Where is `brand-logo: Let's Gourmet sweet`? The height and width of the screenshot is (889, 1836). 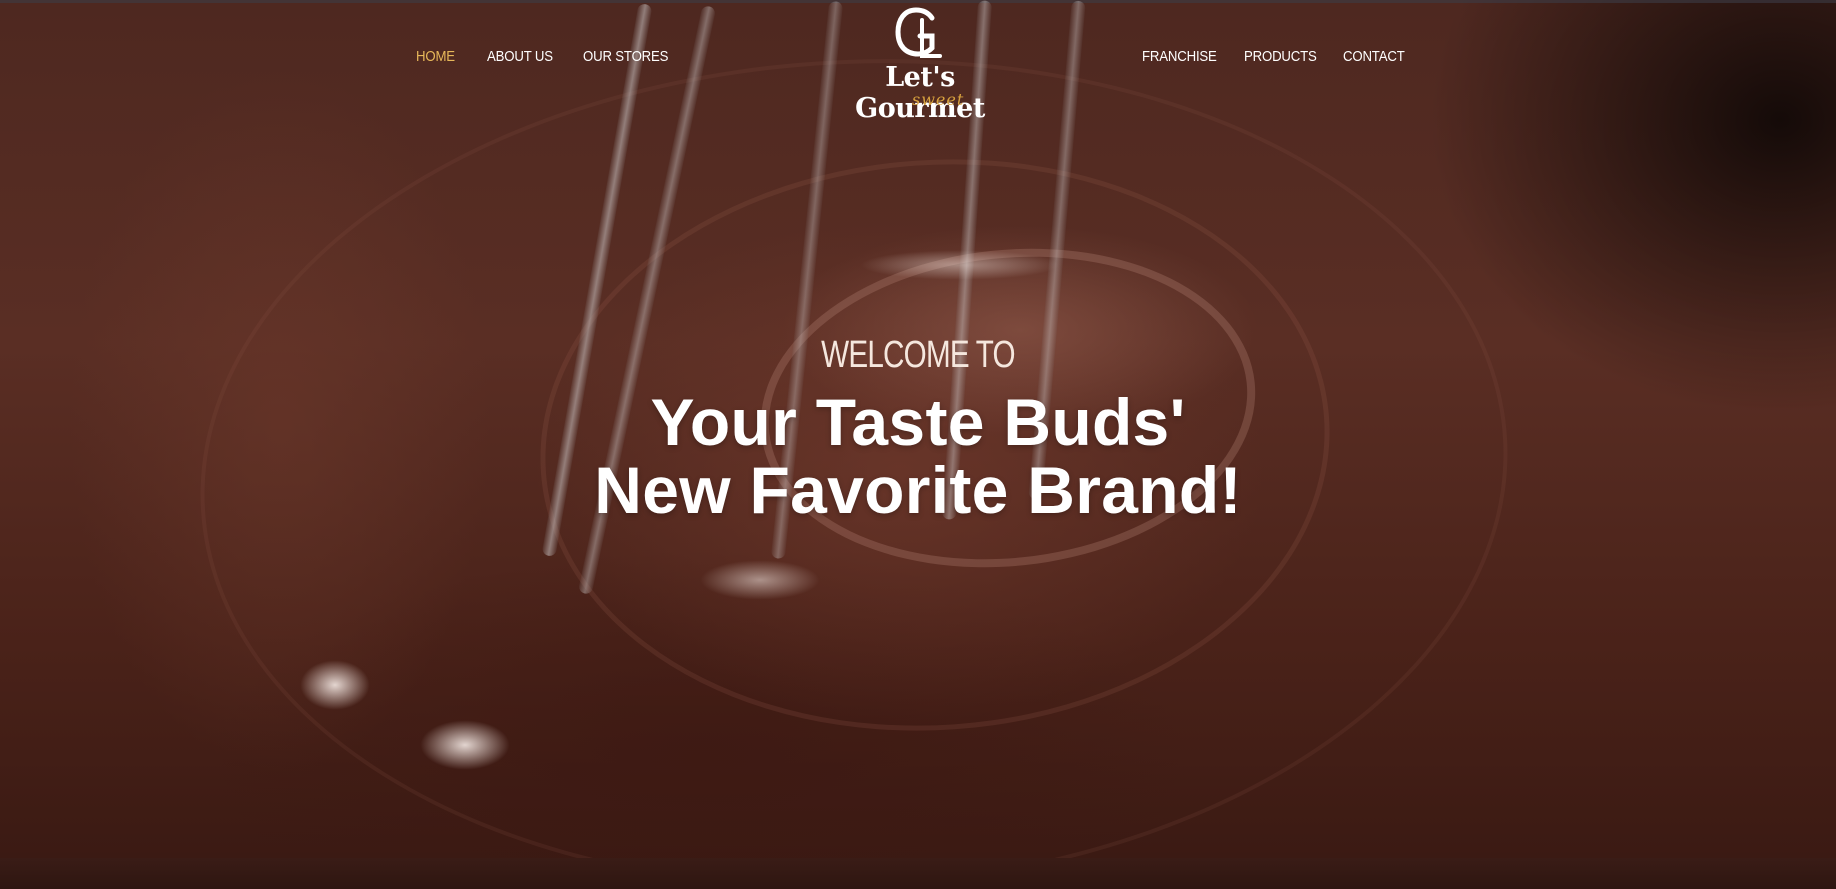
brand-logo: Let's Gourmet sweet is located at coordinates (920, 65).